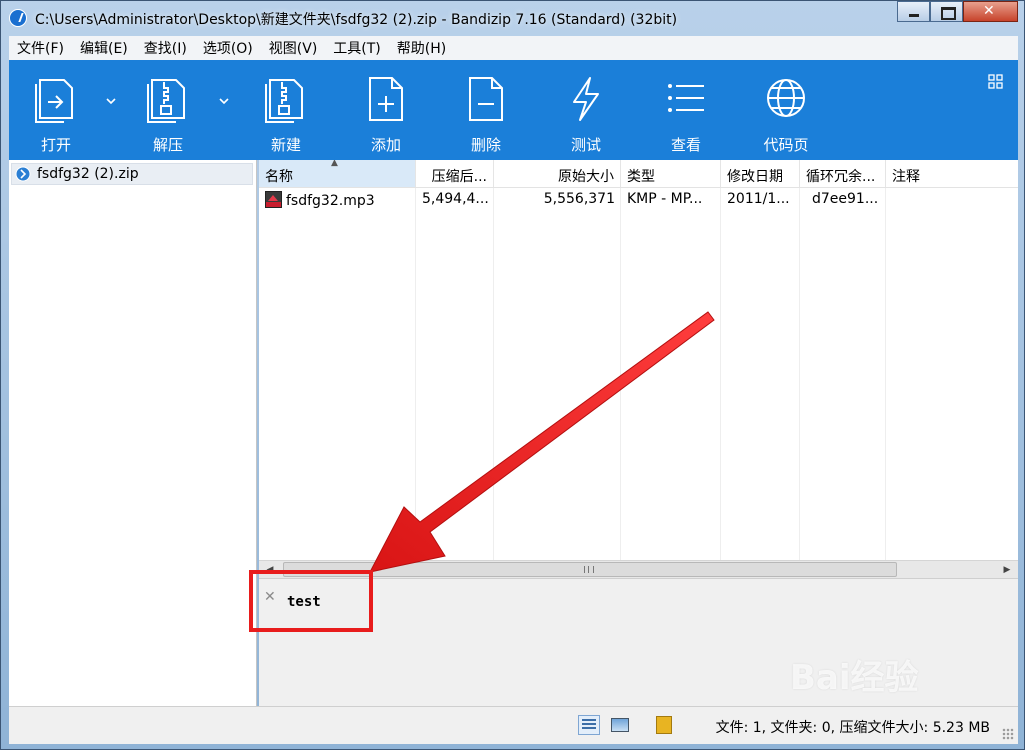  What do you see at coordinates (386, 99) in the screenshot?
I see `add-file-icon` at bounding box center [386, 99].